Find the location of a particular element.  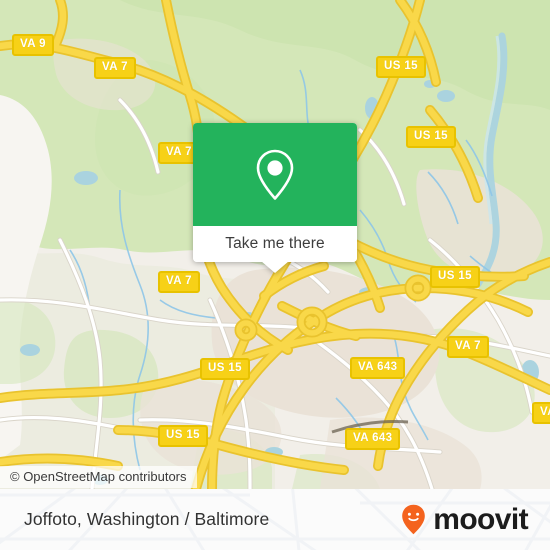

callout-body: Take me there is located at coordinates (275, 192).